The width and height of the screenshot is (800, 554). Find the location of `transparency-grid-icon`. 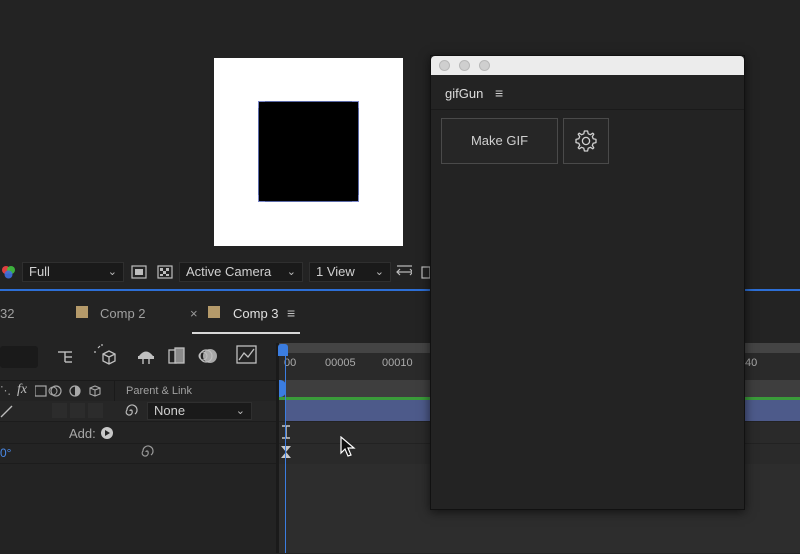

transparency-grid-icon is located at coordinates (165, 272).